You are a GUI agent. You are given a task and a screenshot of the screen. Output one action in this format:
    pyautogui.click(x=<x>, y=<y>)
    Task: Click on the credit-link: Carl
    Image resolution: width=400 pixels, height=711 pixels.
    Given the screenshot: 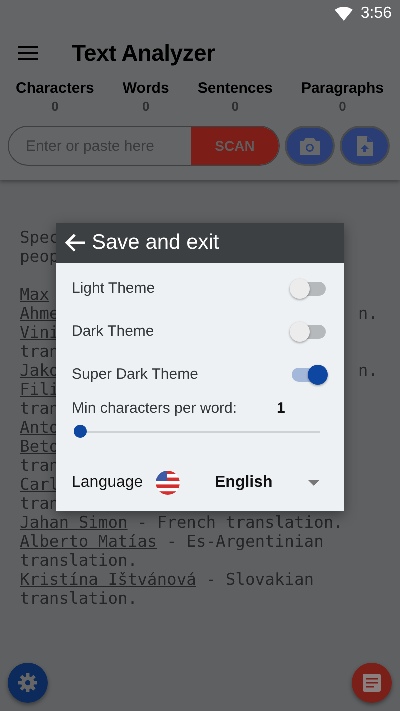 What is the action you would take?
    pyautogui.click(x=40, y=484)
    